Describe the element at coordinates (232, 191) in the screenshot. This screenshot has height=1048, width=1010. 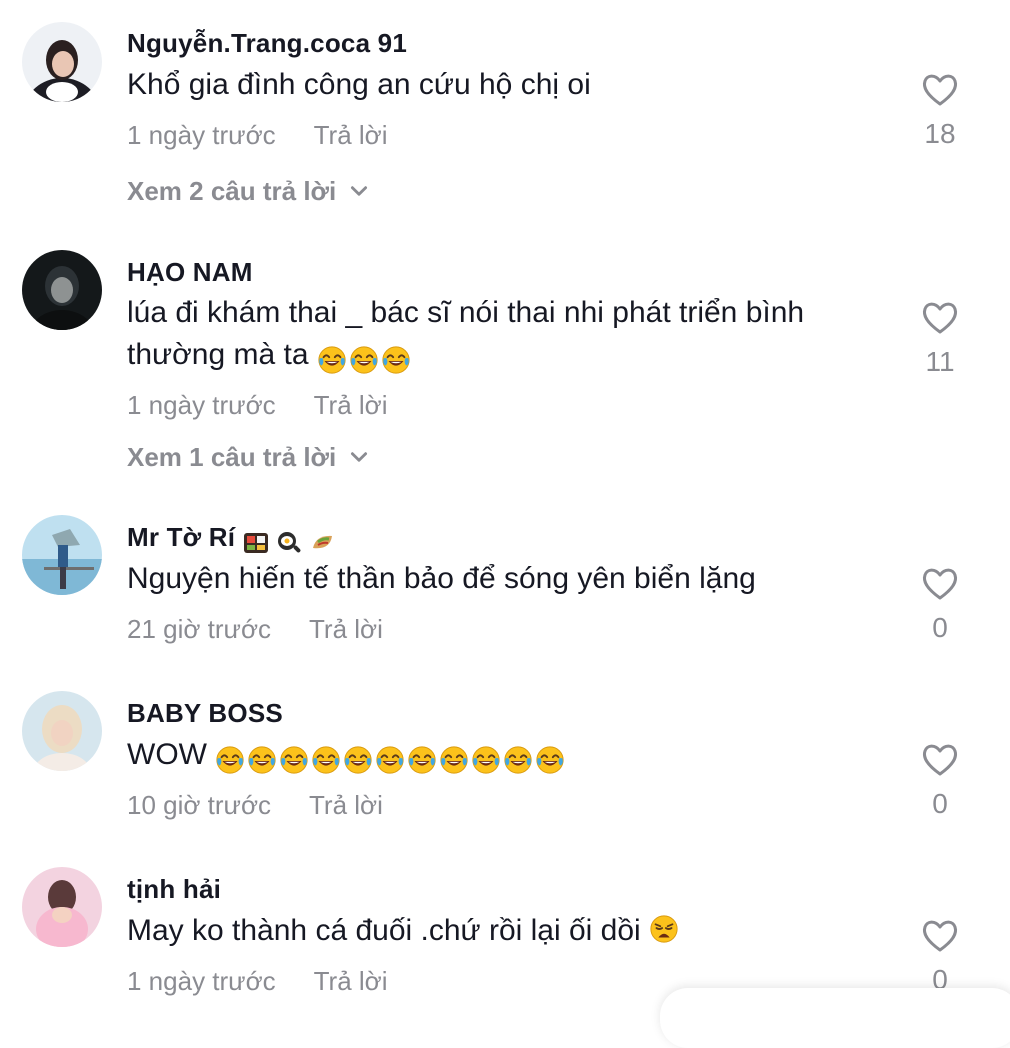
I see `view-replies-label: Xem 2 câu trả lời` at that location.